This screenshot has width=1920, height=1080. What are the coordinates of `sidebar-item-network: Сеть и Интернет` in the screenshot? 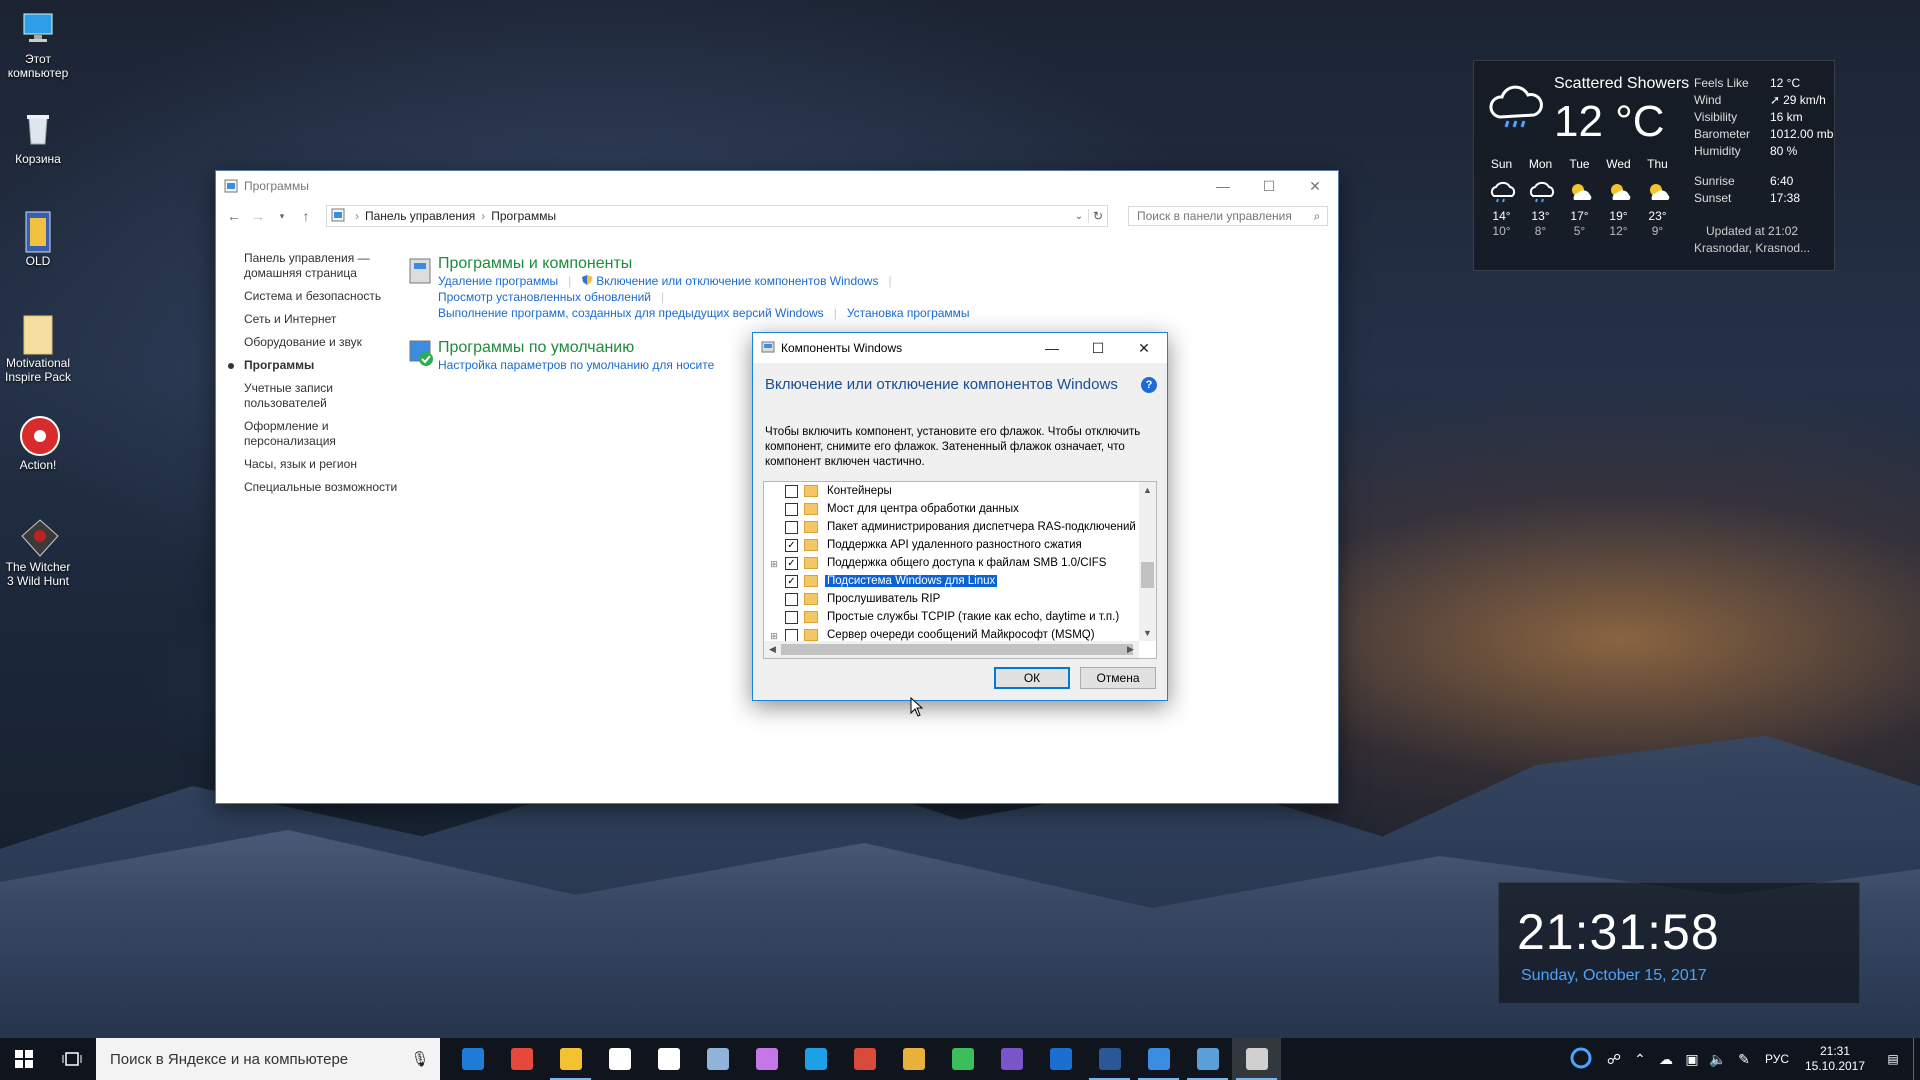 It's located at (329, 319).